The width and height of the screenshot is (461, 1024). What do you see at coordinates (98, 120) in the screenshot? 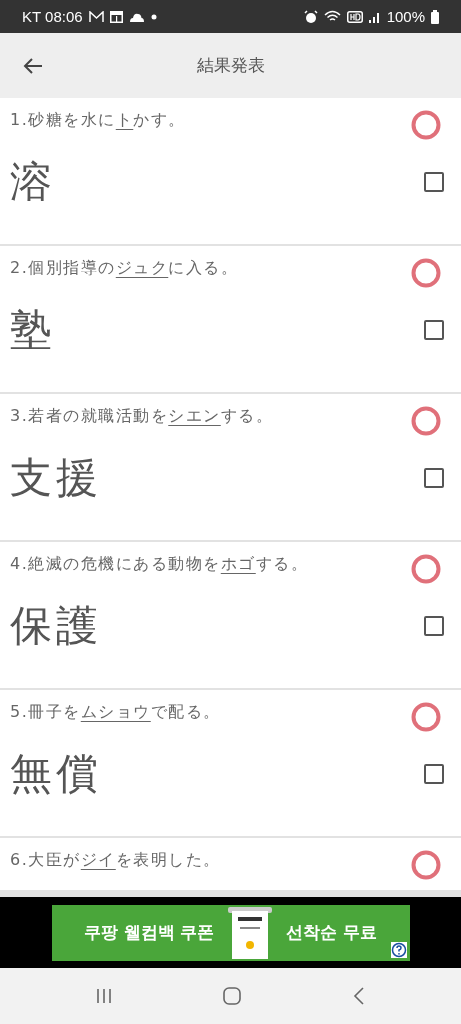
I see `question-text: 1.砂糖を水に ト かす。` at bounding box center [98, 120].